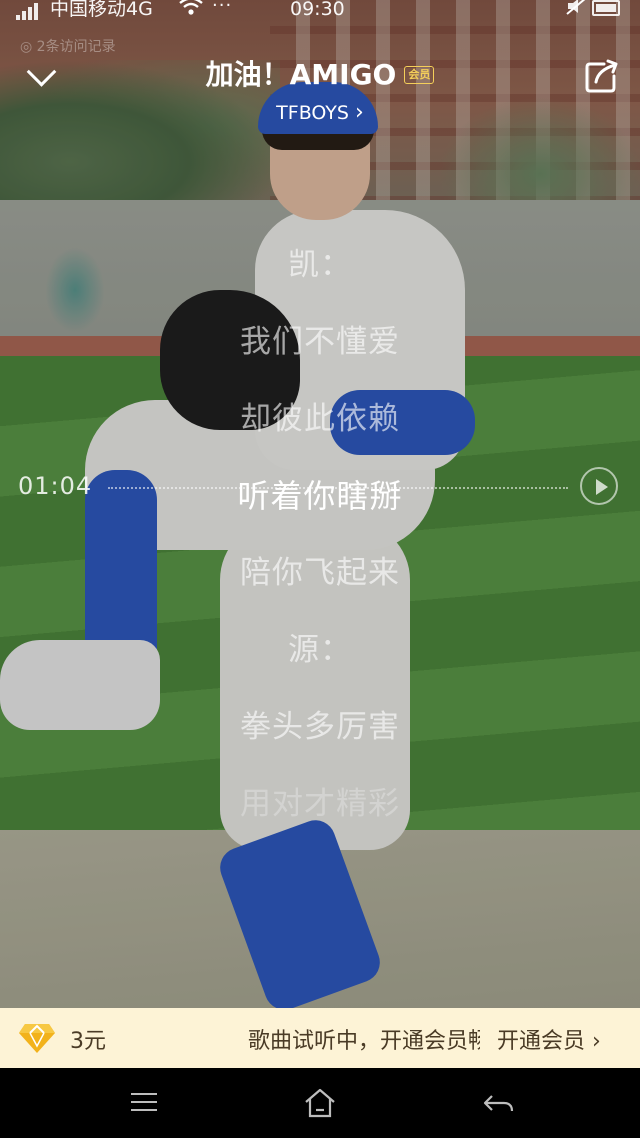 The width and height of the screenshot is (640, 1138). What do you see at coordinates (577, 10) in the screenshot?
I see `mute-icon` at bounding box center [577, 10].